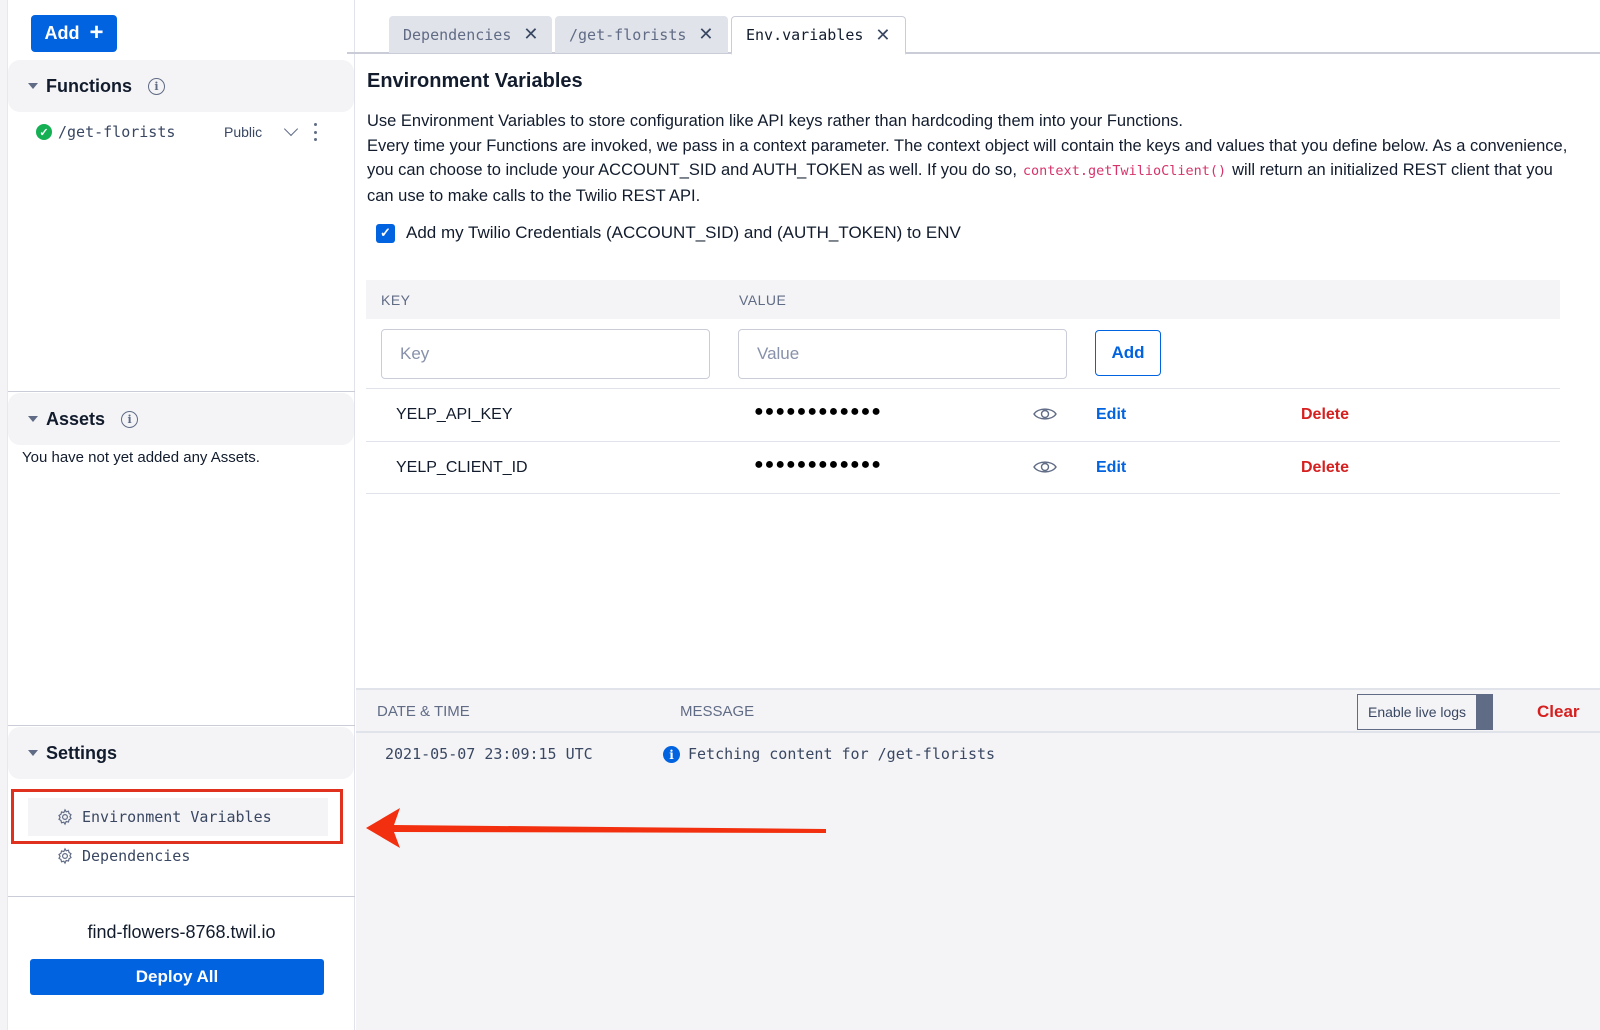 This screenshot has height=1030, width=1600. What do you see at coordinates (1484, 712) in the screenshot?
I see `toggle-knob` at bounding box center [1484, 712].